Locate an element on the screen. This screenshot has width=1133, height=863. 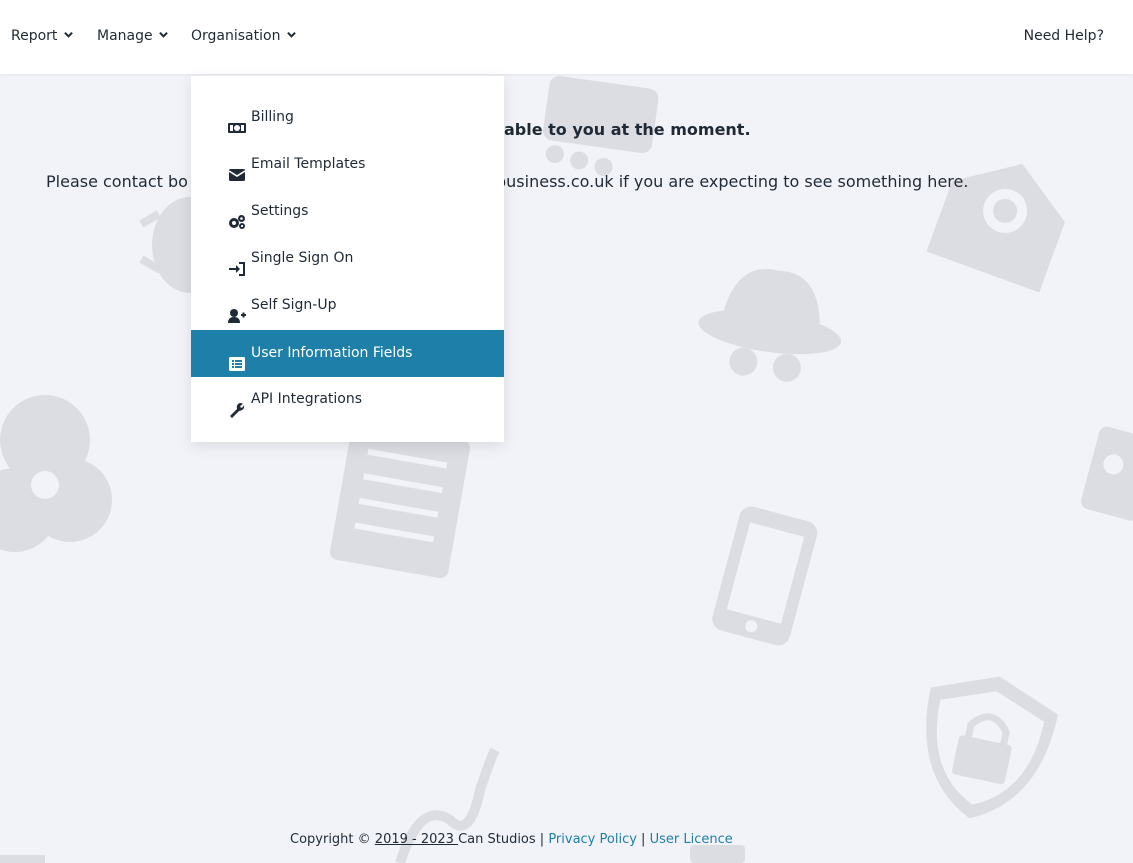
menu-item-label: Self Sign-Up is located at coordinates (294, 305).